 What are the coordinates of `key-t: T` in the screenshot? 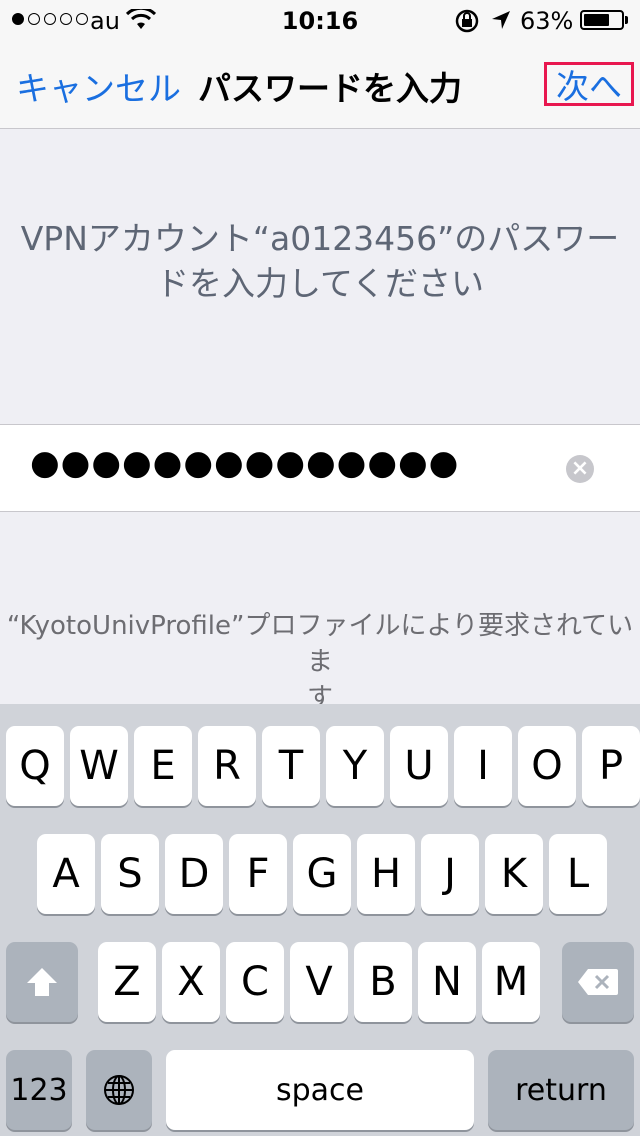 It's located at (291, 766).